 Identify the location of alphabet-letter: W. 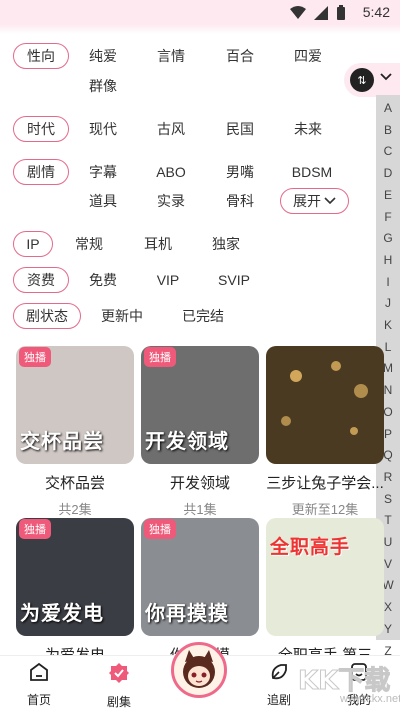
(387, 586).